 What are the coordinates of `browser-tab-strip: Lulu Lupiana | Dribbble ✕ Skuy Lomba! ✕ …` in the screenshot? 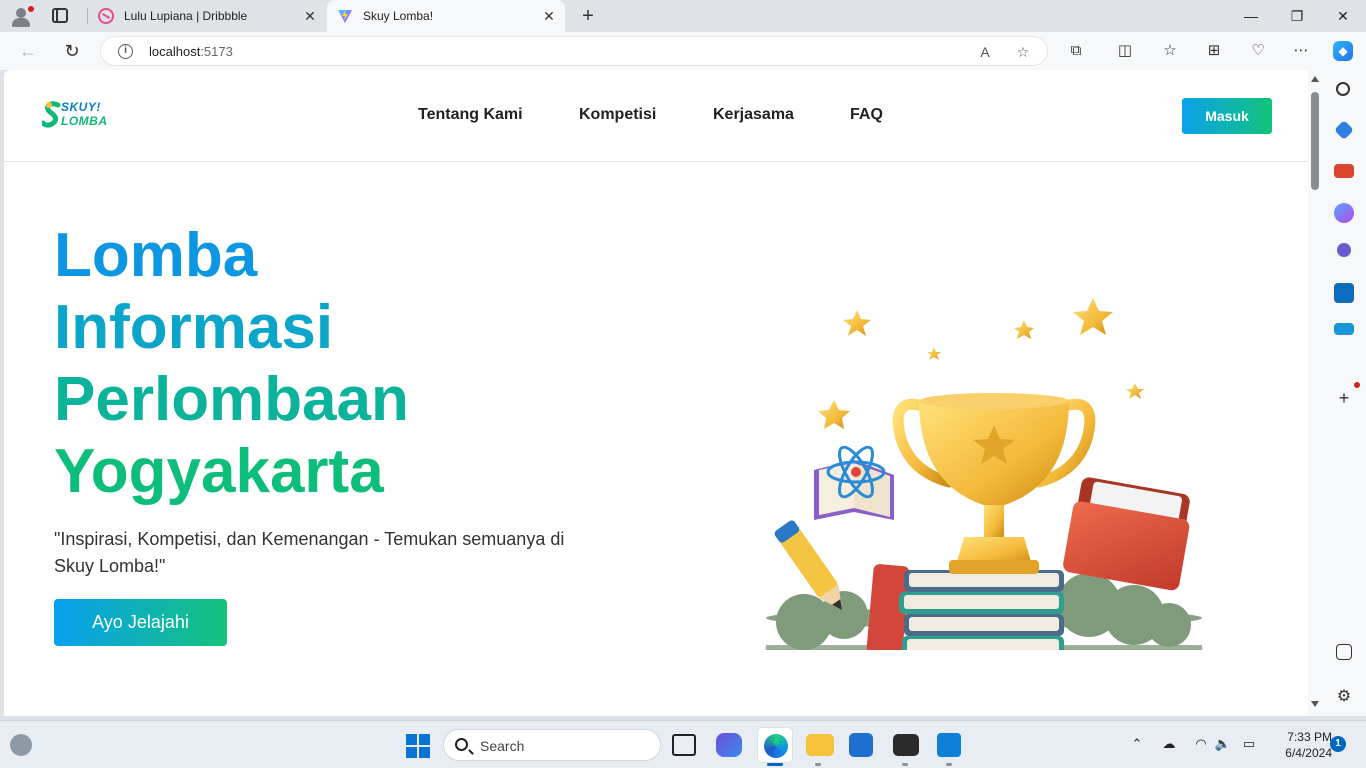 It's located at (683, 16).